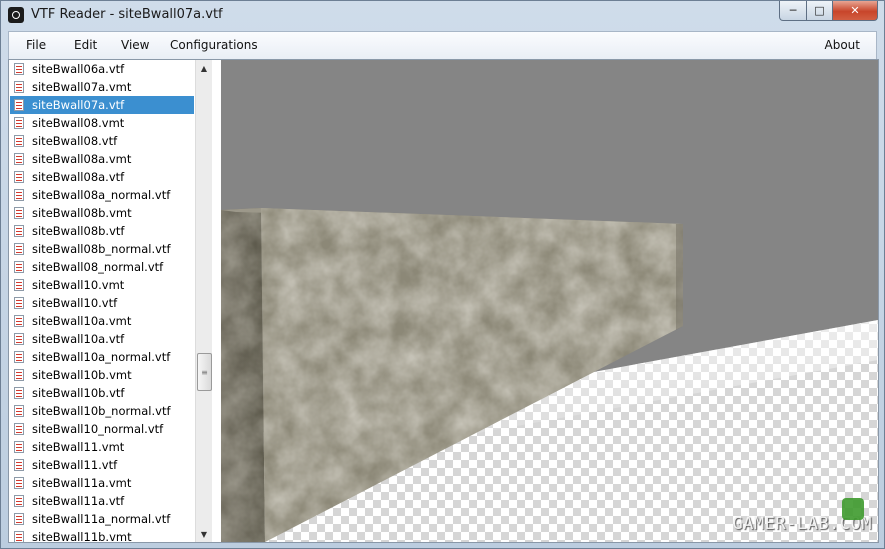 This screenshot has height=549, width=885. Describe the element at coordinates (204, 68) in the screenshot. I see `scroll-up-arrow-icon: ▲` at that location.